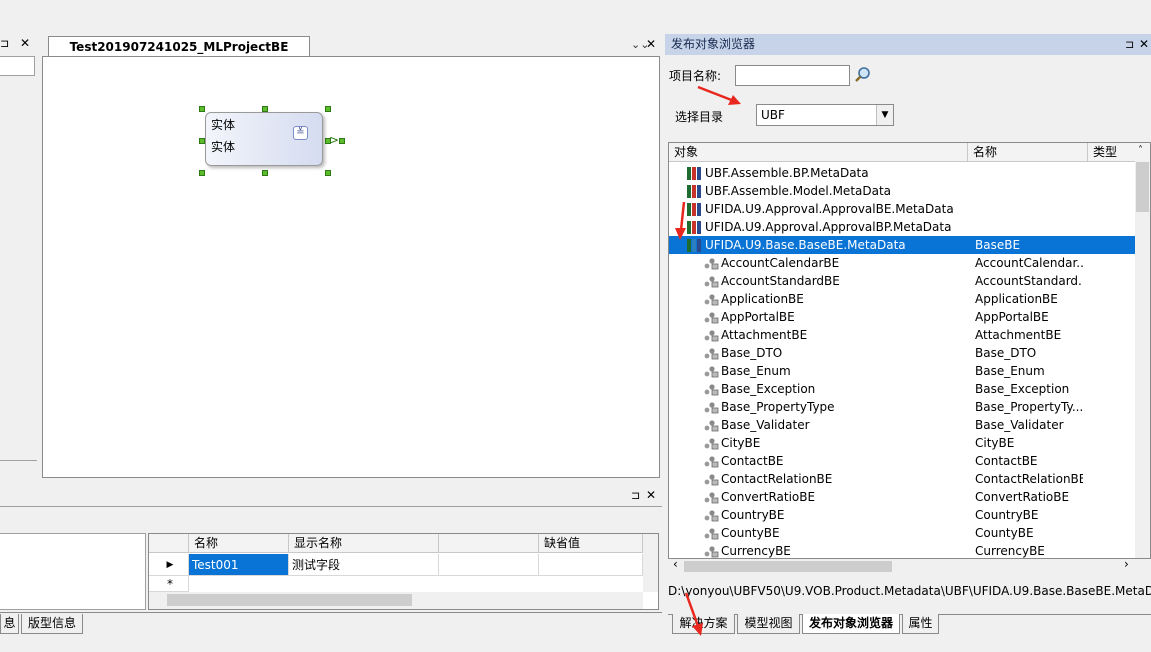 The height and width of the screenshot is (652, 1151). I want to click on grid-header-blank, so click(489, 543).